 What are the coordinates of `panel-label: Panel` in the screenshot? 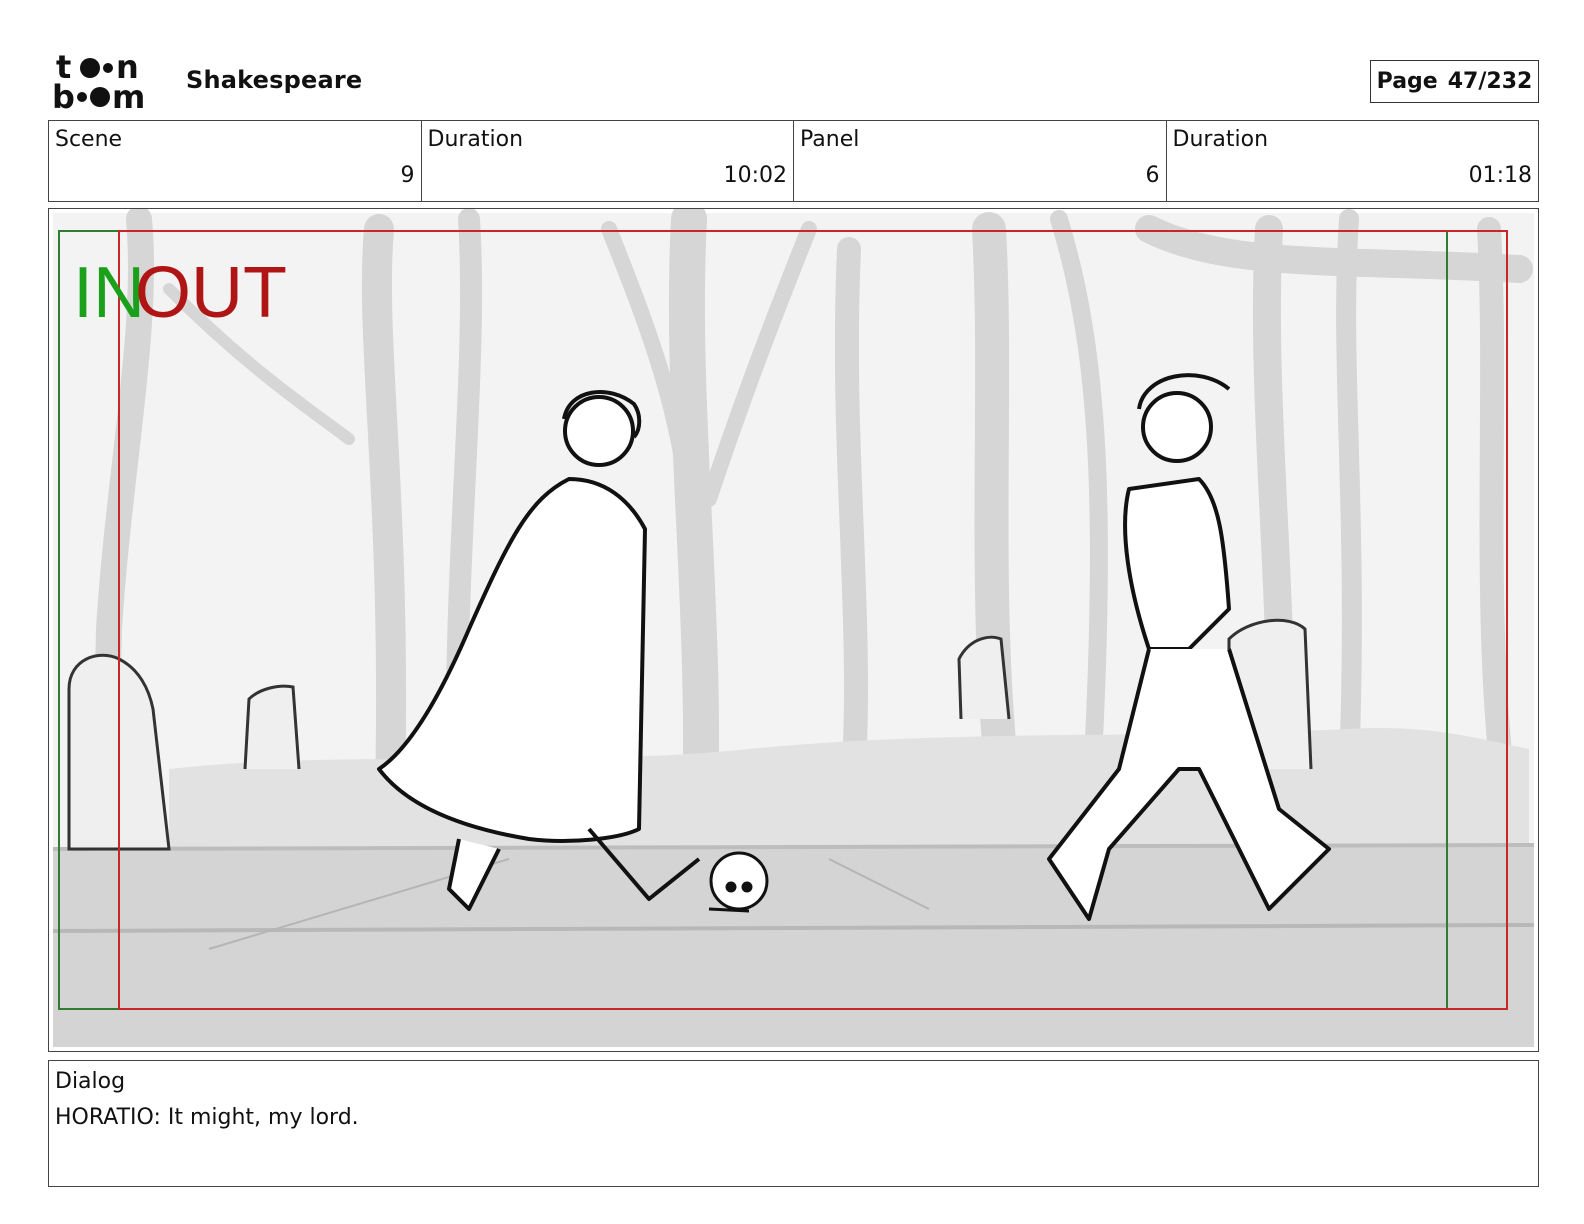 It's located at (830, 139).